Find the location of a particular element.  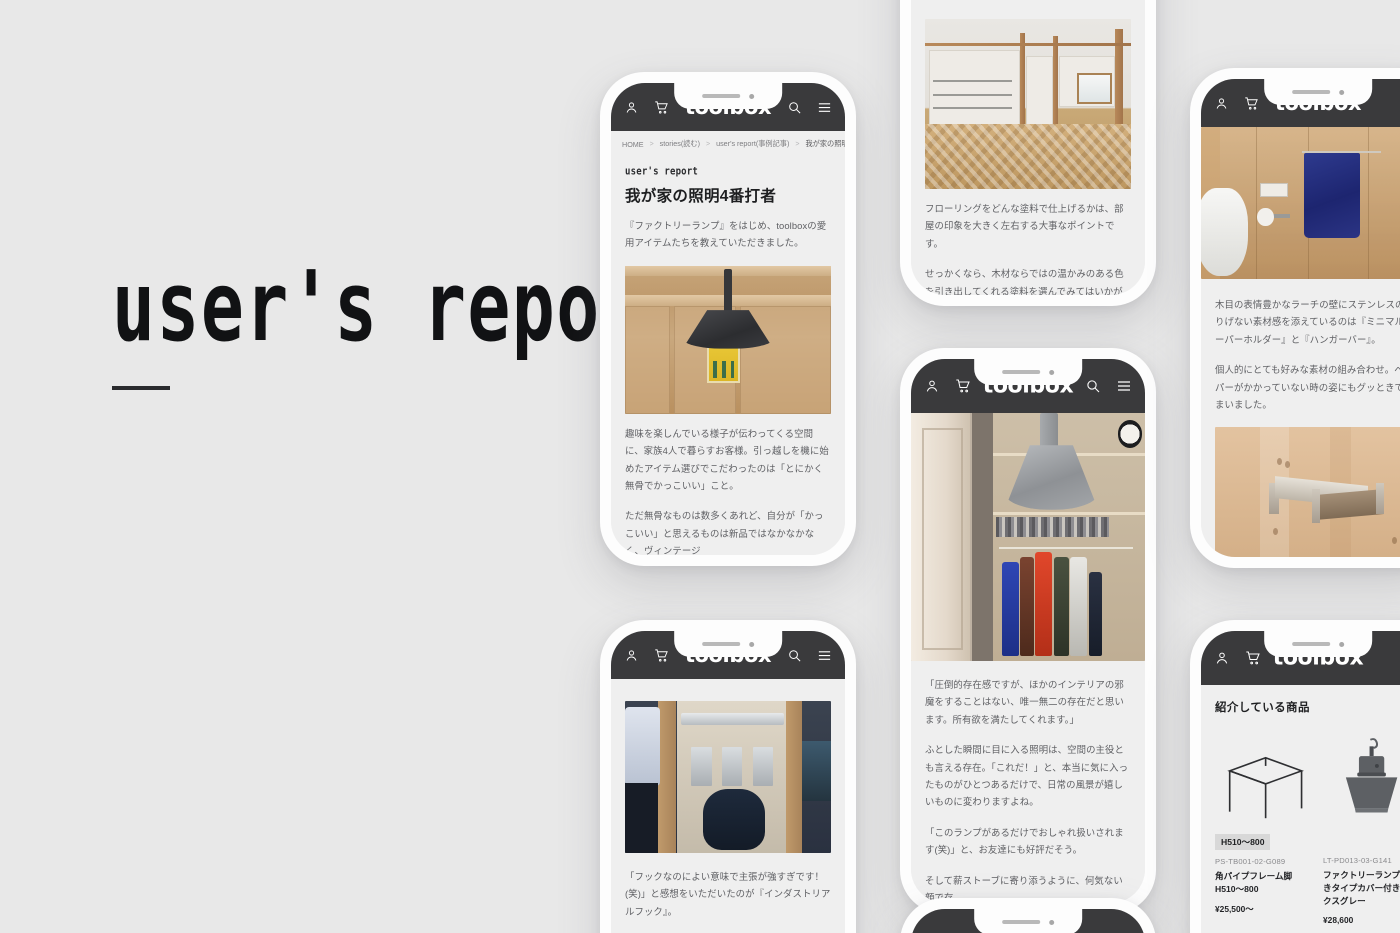

closet-image is located at coordinates (1028, 537).